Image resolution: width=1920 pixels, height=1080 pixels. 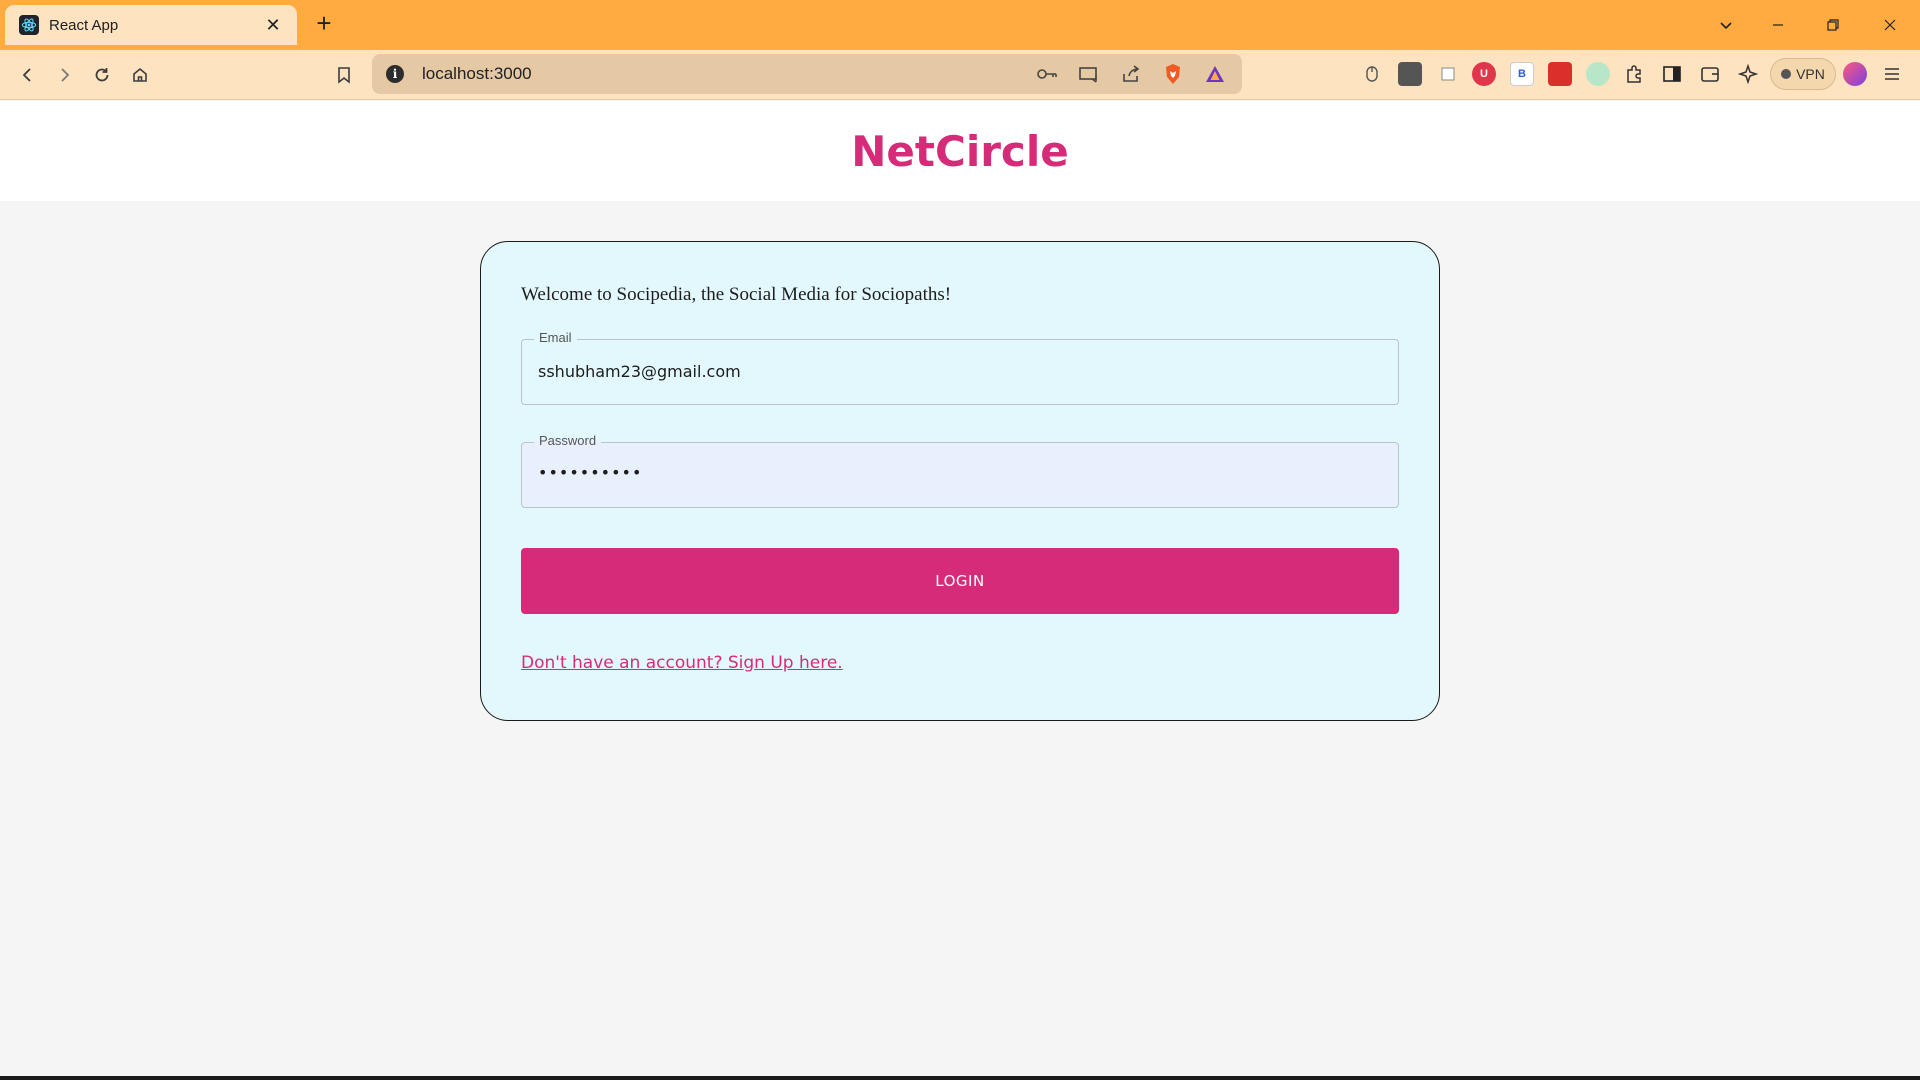 I want to click on email-label: Email, so click(x=555, y=337).